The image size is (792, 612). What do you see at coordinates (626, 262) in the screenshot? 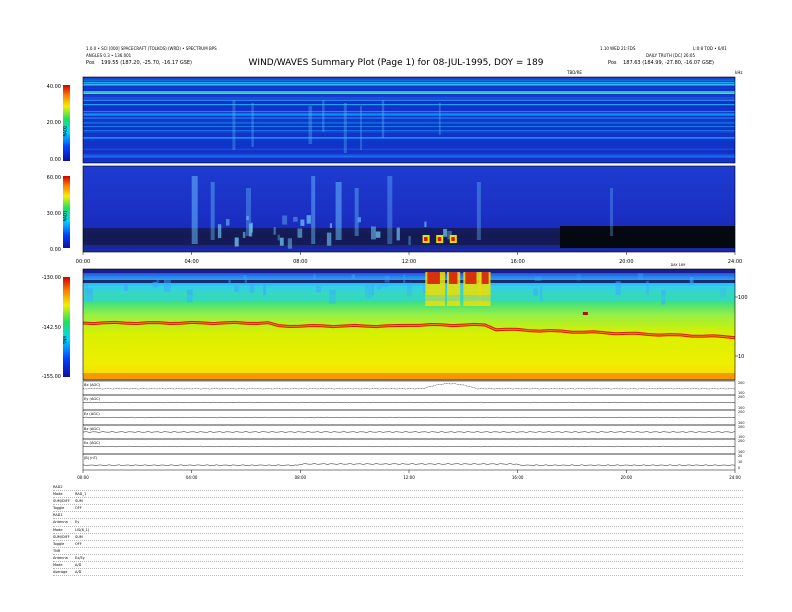
I see `rad1-xtick-label: 20:00` at bounding box center [626, 262].